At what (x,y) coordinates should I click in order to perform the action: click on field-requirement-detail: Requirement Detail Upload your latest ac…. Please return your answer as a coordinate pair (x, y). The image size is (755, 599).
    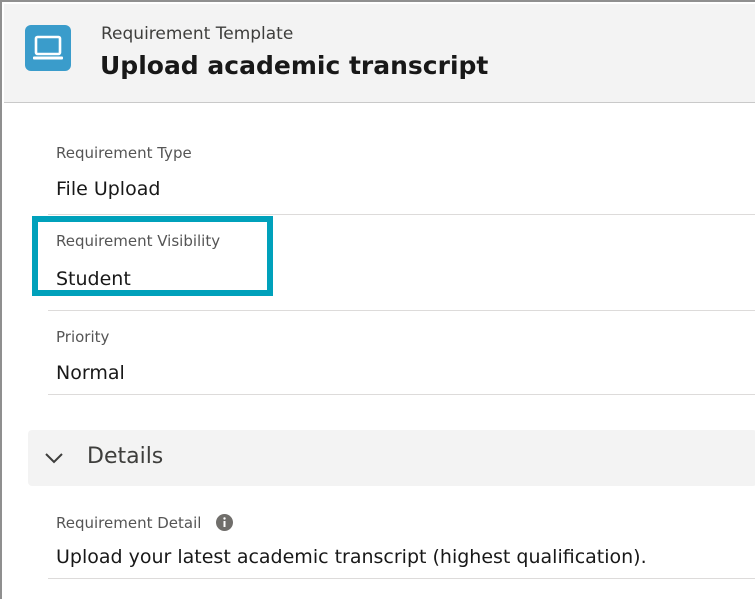
    Looking at the image, I should click on (401, 538).